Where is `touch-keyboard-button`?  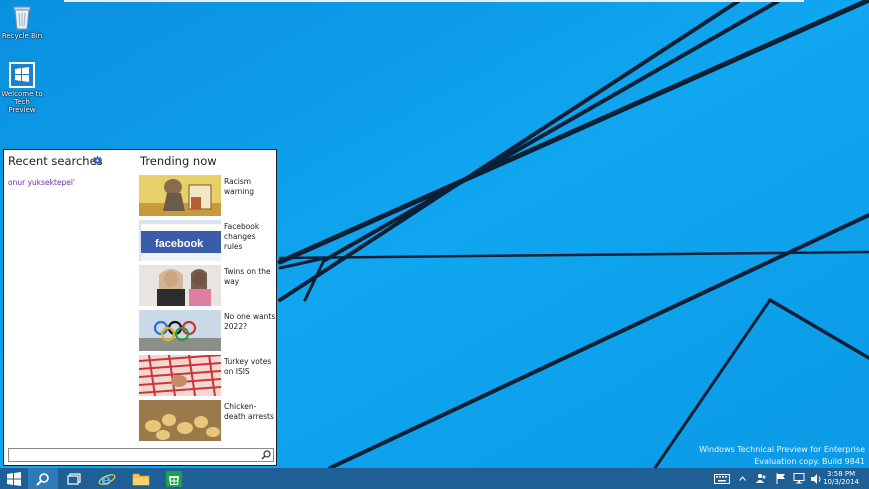 touch-keyboard-button is located at coordinates (722, 478).